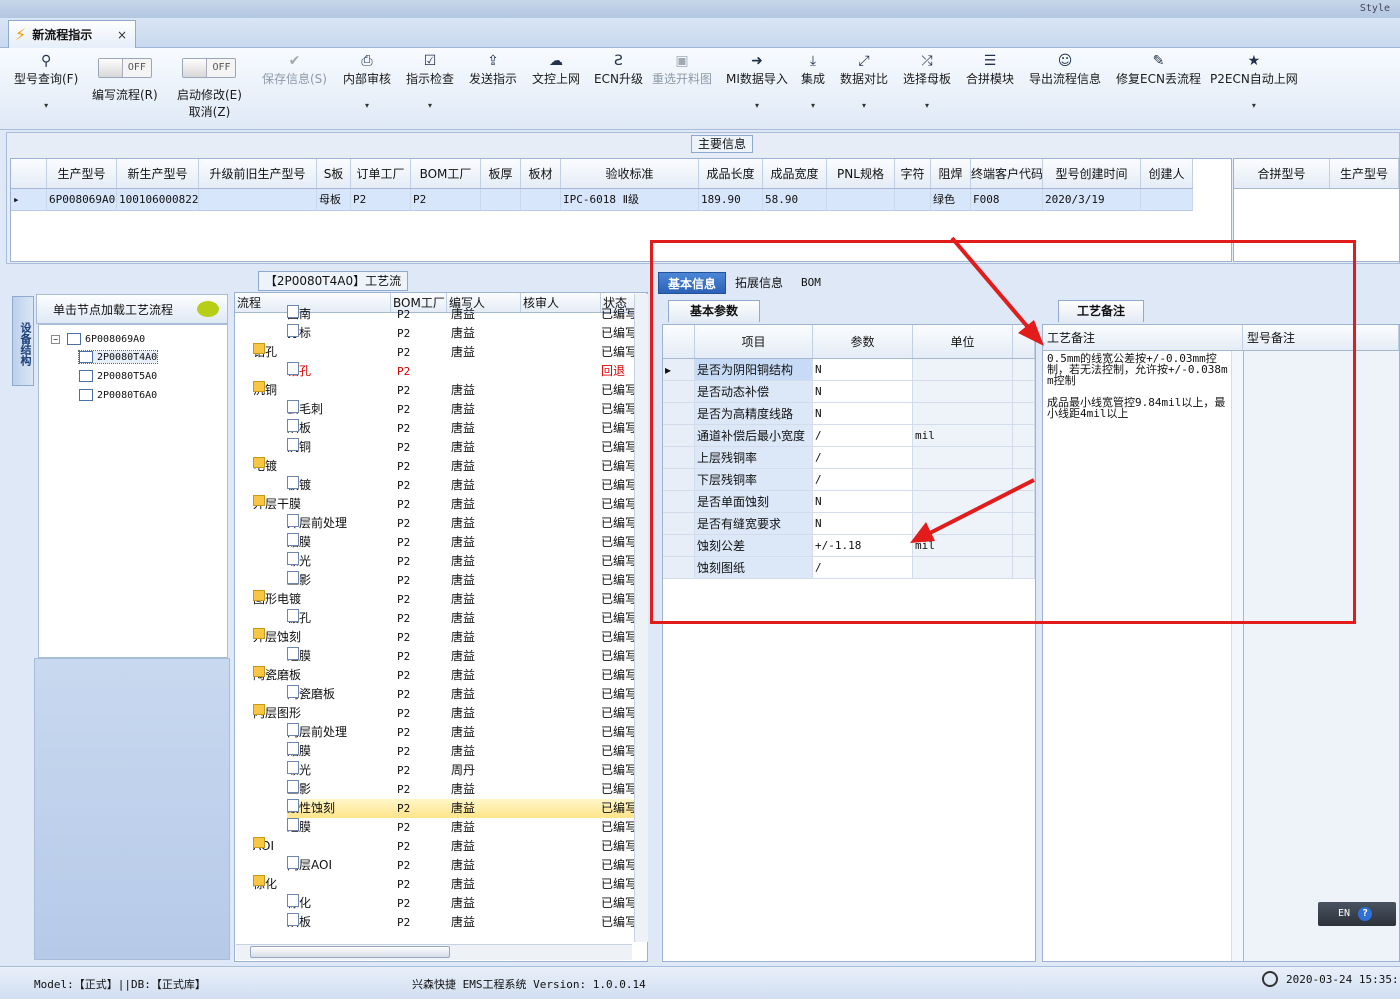 The height and width of the screenshot is (999, 1400). Describe the element at coordinates (436, 390) in the screenshot. I see `flow-row: −沉铜P2唐益已编写` at that location.